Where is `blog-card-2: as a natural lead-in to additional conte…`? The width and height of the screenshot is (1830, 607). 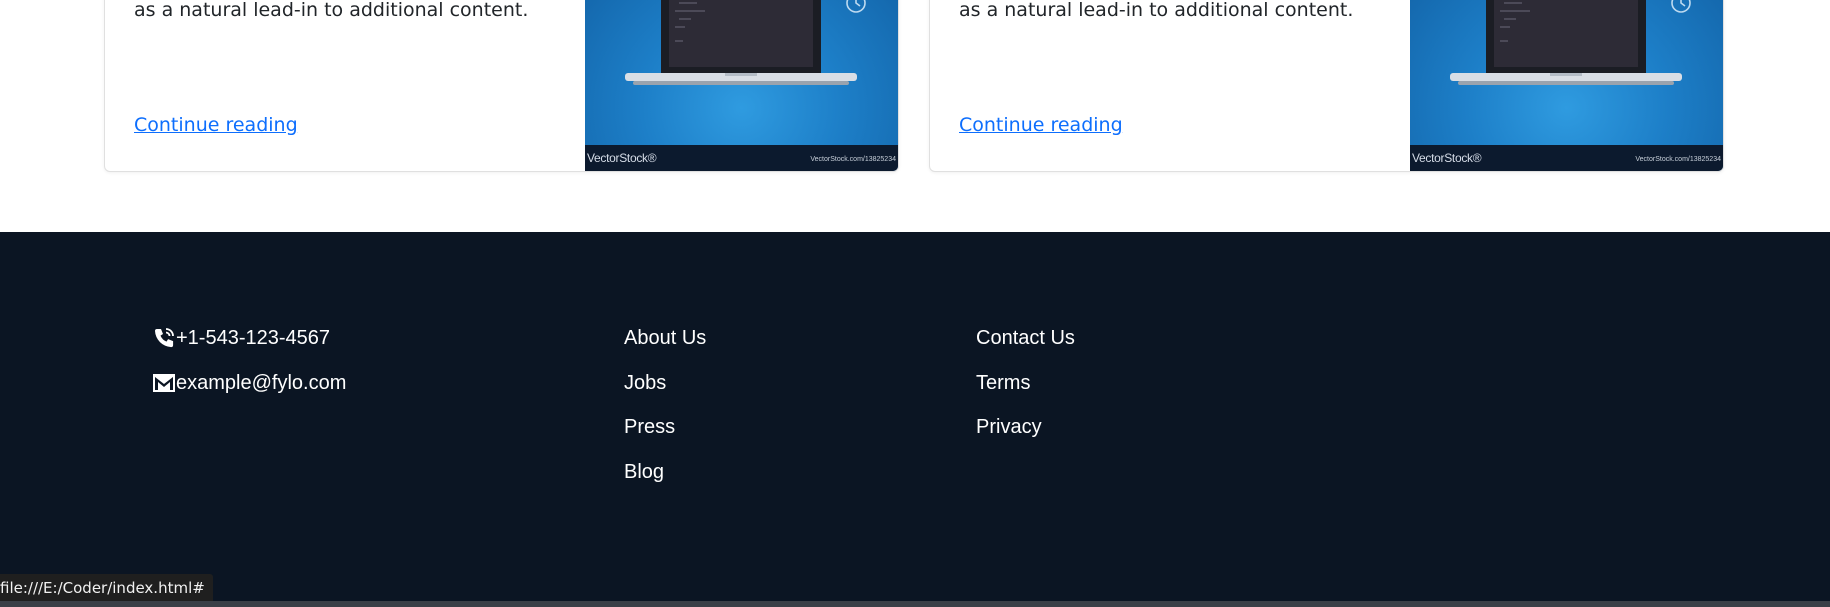
blog-card-2: as a natural lead-in to additional conte… is located at coordinates (1326, 86).